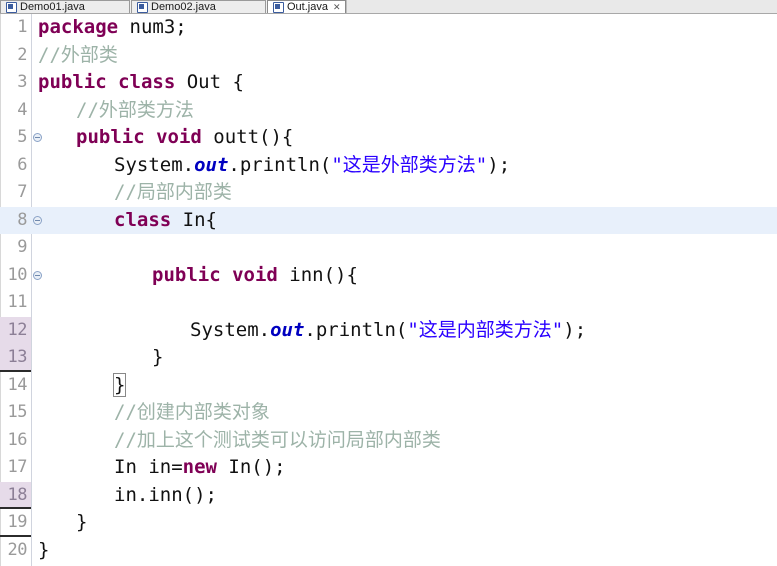 The image size is (777, 566). I want to click on code-text: System.out.println("这是外部类方法");, so click(312, 166).